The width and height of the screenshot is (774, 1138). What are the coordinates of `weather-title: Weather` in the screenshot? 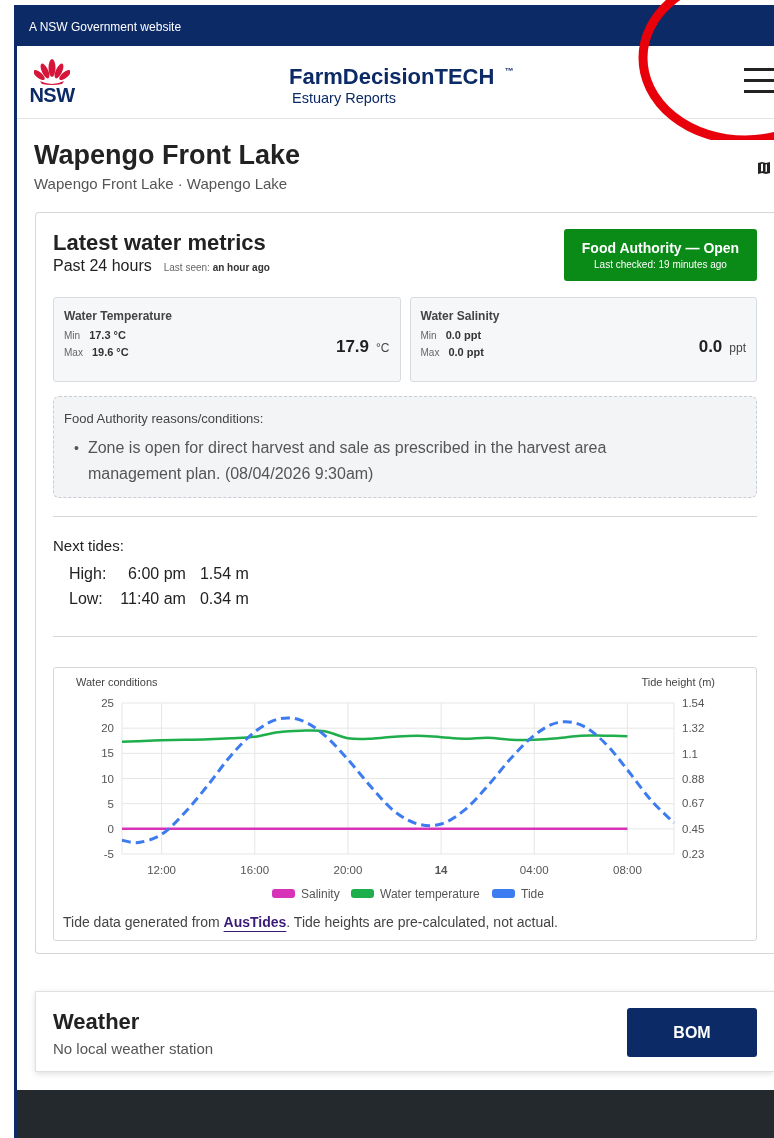 It's located at (97, 1022).